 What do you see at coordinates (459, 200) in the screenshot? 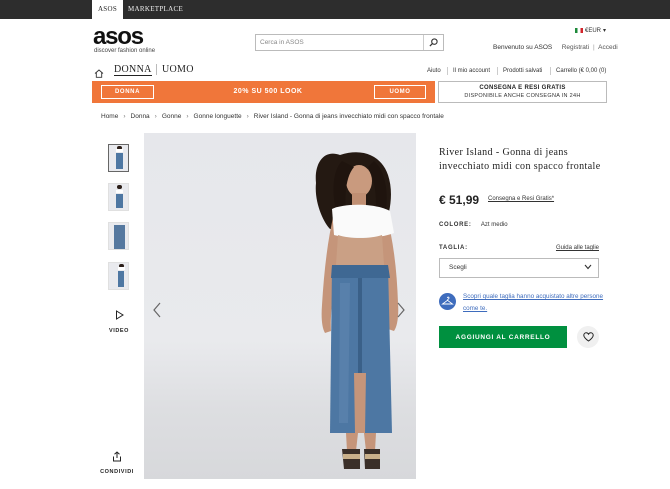
I see `product-price: € 51,99` at bounding box center [459, 200].